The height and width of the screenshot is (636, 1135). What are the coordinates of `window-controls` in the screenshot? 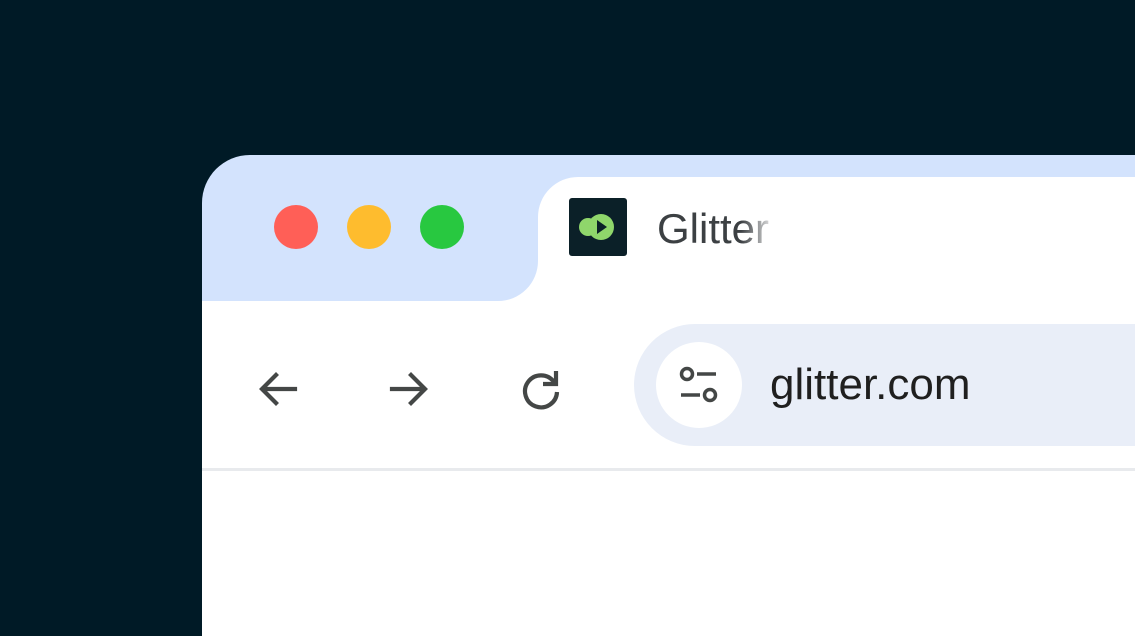 It's located at (369, 227).